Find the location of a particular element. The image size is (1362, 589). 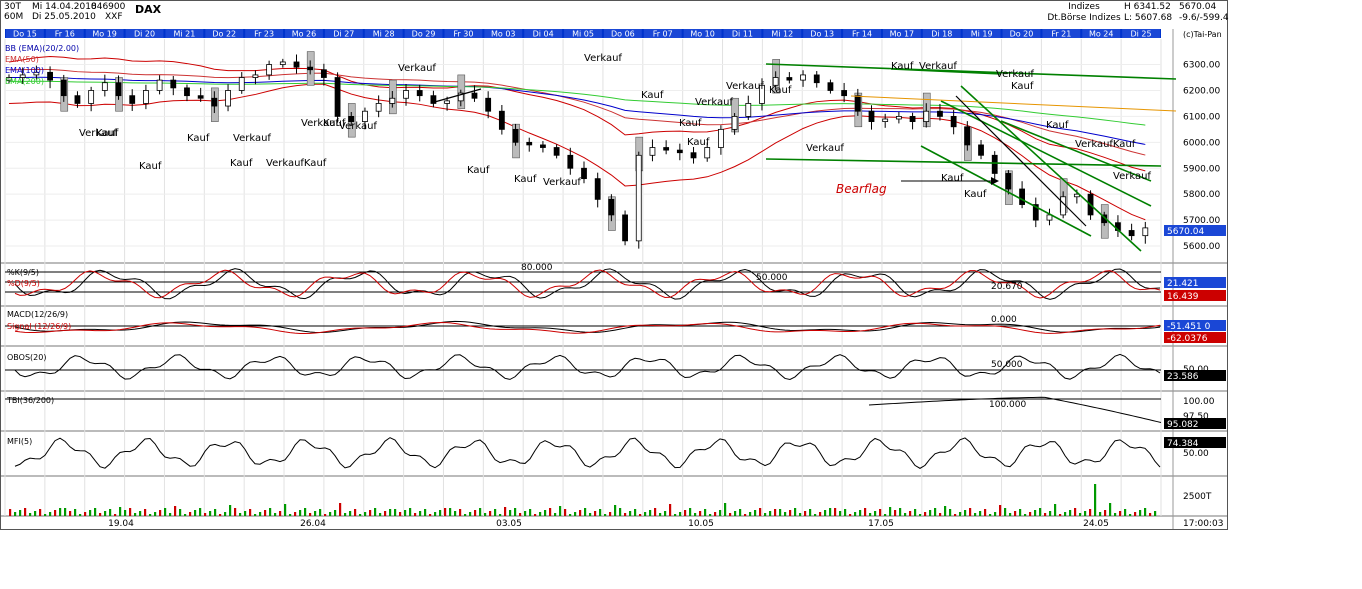

macd-legend: MACD(12/26/9) is located at coordinates (37, 314).